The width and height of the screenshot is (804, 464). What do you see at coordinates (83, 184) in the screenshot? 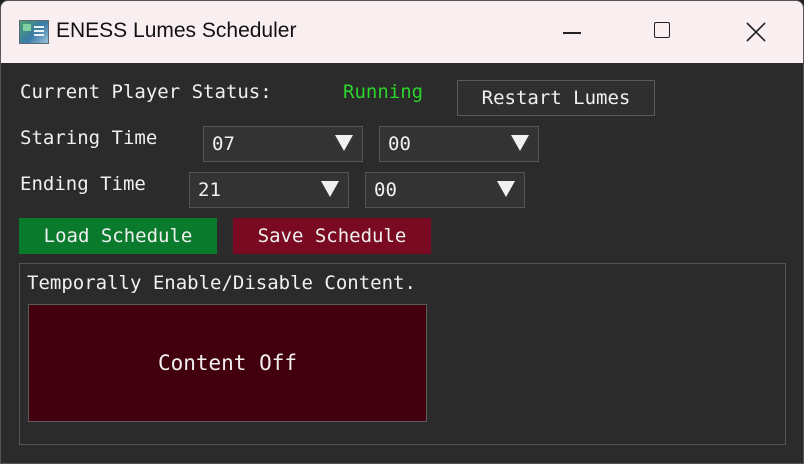
I see `ending-time-label: Ending Time` at bounding box center [83, 184].